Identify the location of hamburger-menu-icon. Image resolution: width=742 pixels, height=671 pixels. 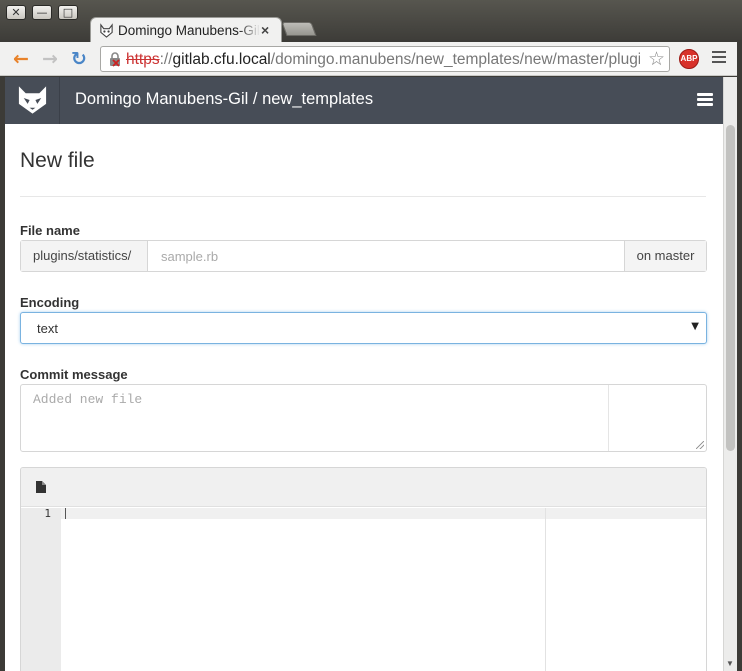
(705, 100).